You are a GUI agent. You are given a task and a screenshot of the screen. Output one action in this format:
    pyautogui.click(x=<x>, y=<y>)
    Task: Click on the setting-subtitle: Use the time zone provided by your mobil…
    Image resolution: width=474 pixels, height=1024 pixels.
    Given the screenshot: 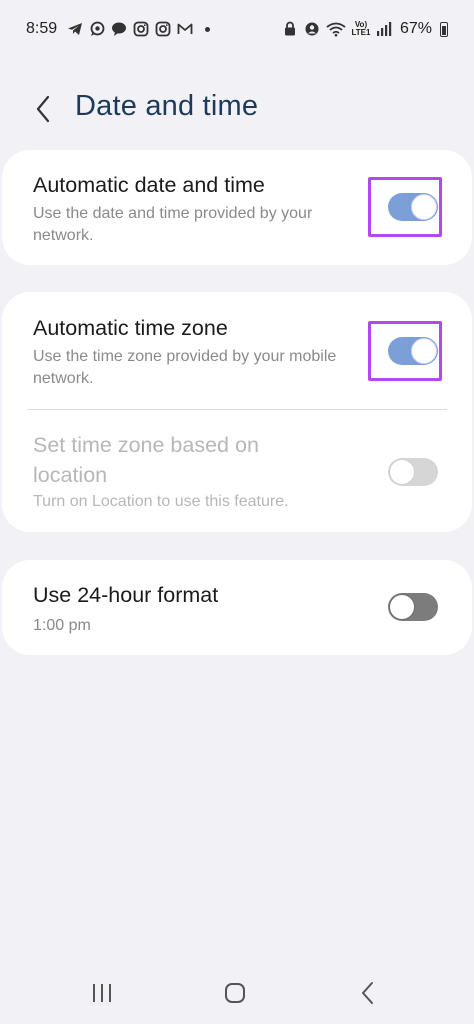 What is the action you would take?
    pyautogui.click(x=185, y=367)
    